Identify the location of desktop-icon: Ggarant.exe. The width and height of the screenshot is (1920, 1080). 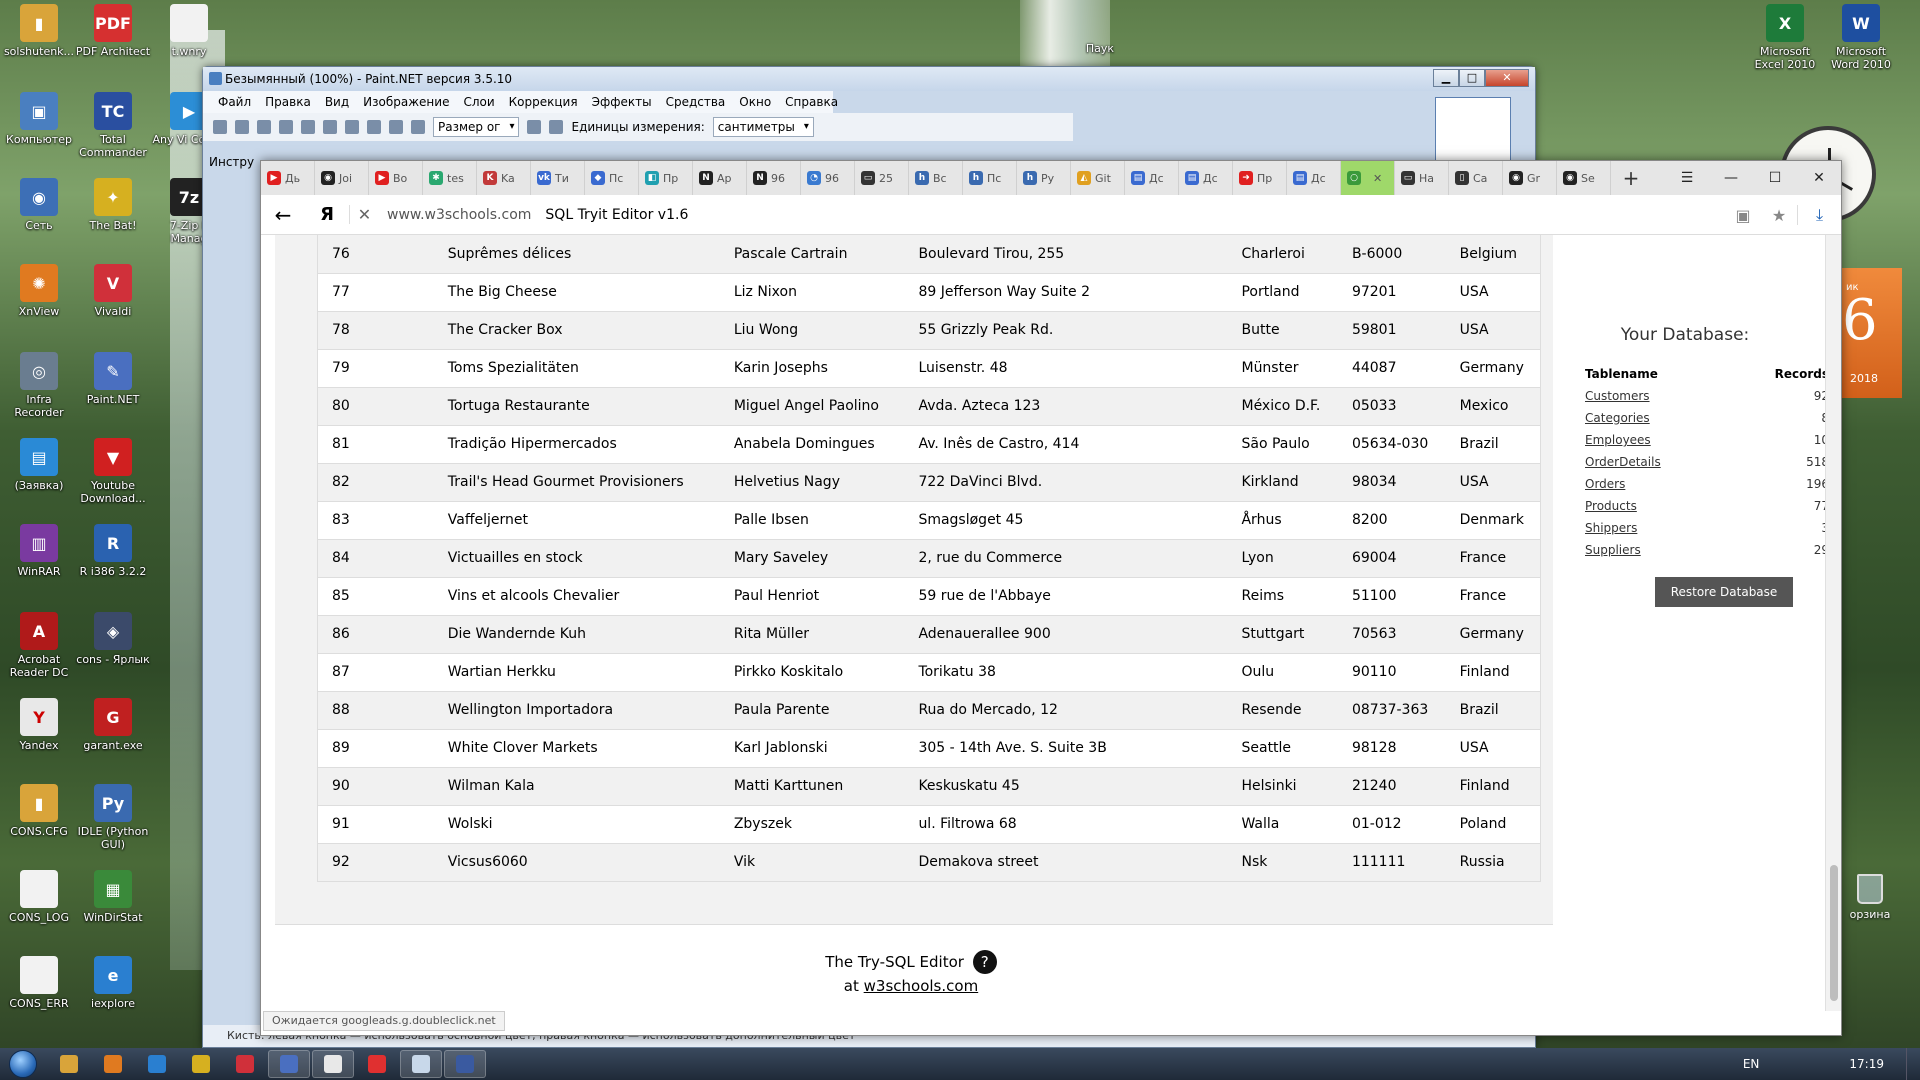
(113, 725).